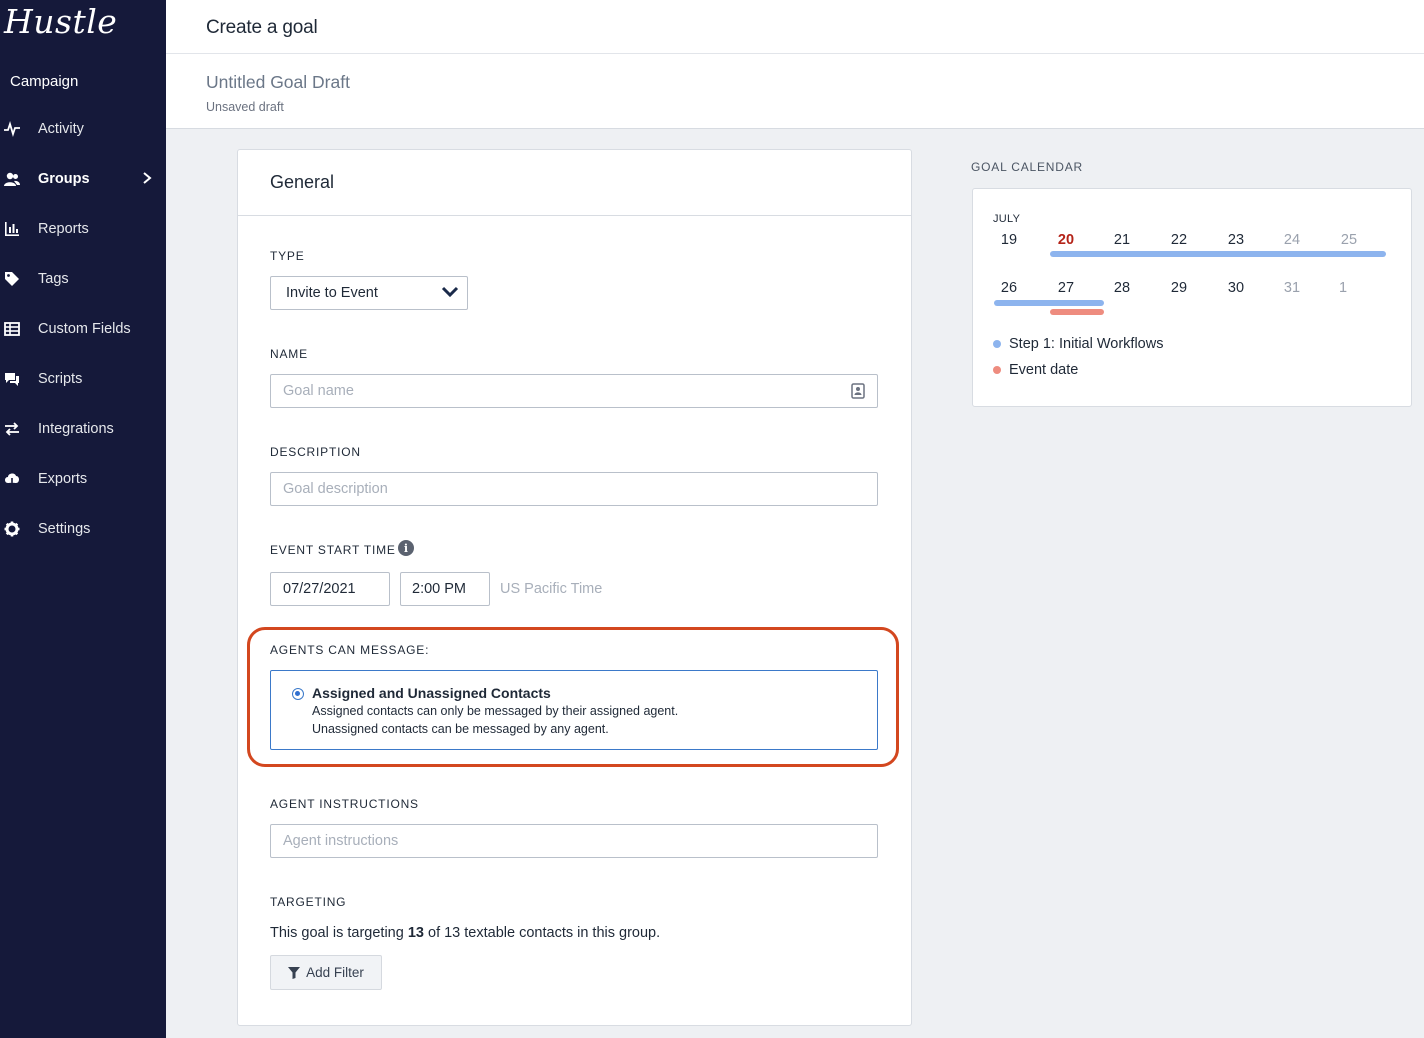 The image size is (1424, 1038). I want to click on sidebar-item-activity: Activity, so click(83, 129).